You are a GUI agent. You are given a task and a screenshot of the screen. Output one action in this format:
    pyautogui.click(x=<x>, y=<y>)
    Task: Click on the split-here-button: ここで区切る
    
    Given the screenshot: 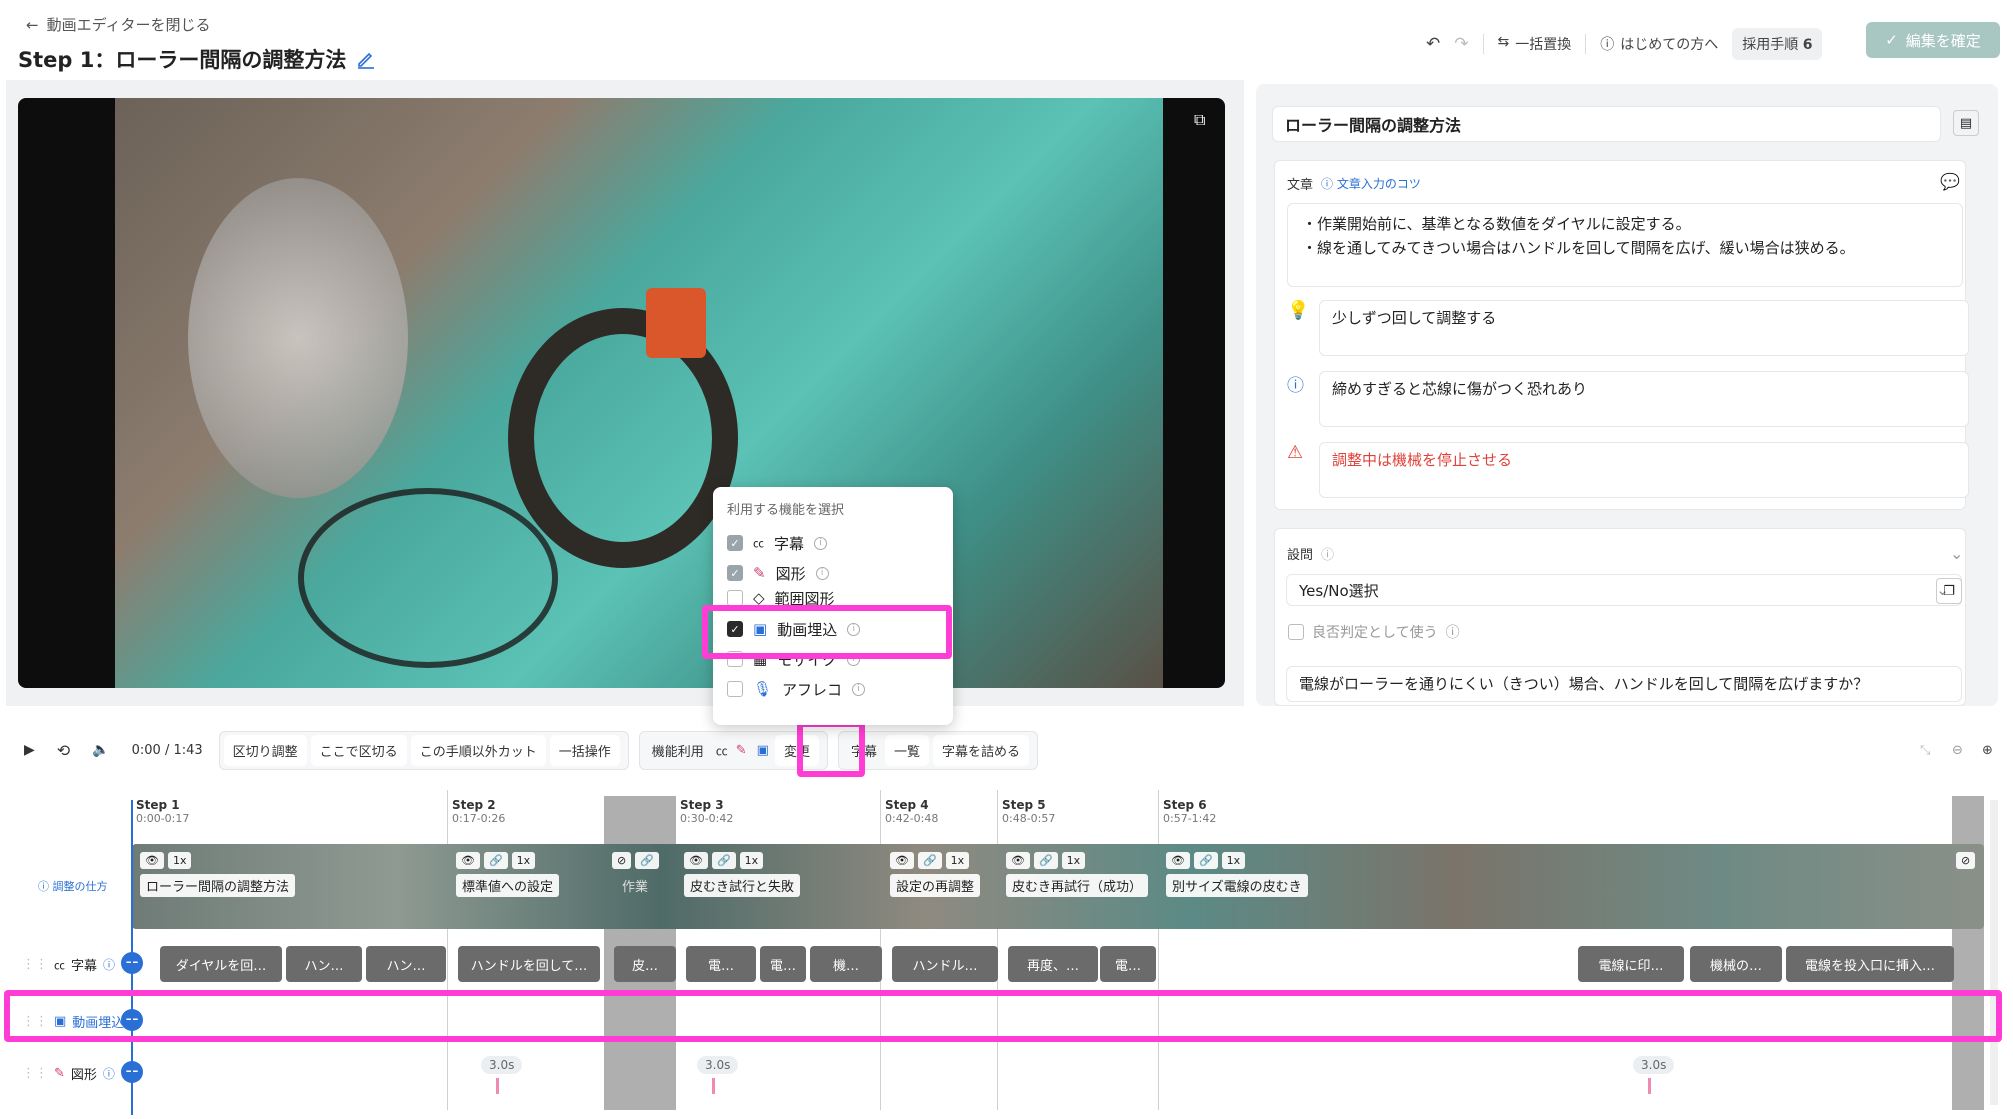 What is the action you would take?
    pyautogui.click(x=358, y=750)
    